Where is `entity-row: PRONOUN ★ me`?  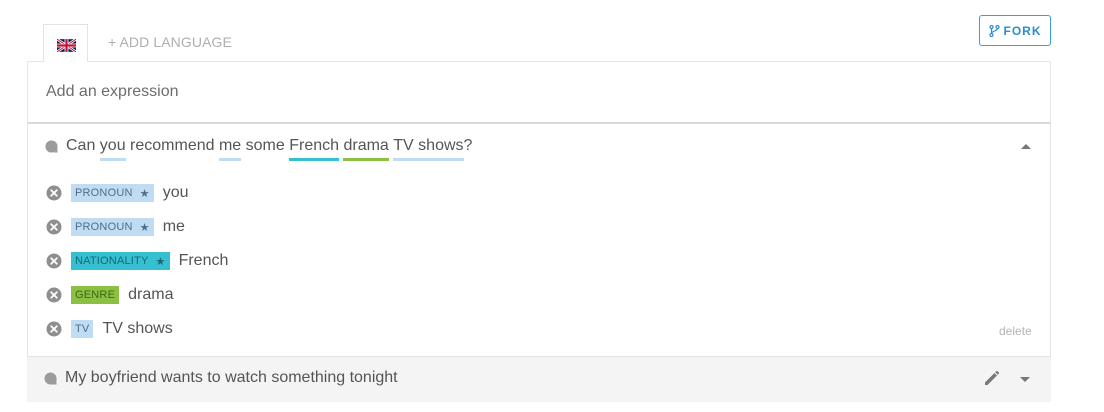
entity-row: PRONOUN ★ me is located at coordinates (115, 227).